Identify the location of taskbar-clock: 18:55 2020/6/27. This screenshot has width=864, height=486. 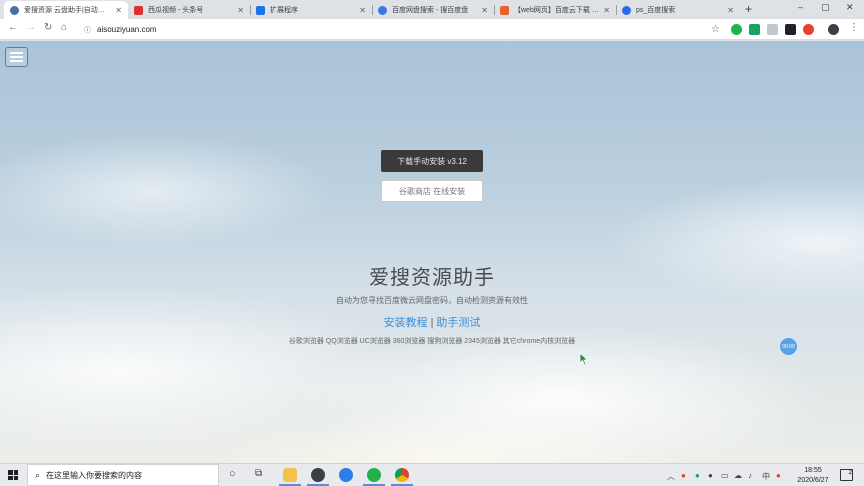
(813, 476).